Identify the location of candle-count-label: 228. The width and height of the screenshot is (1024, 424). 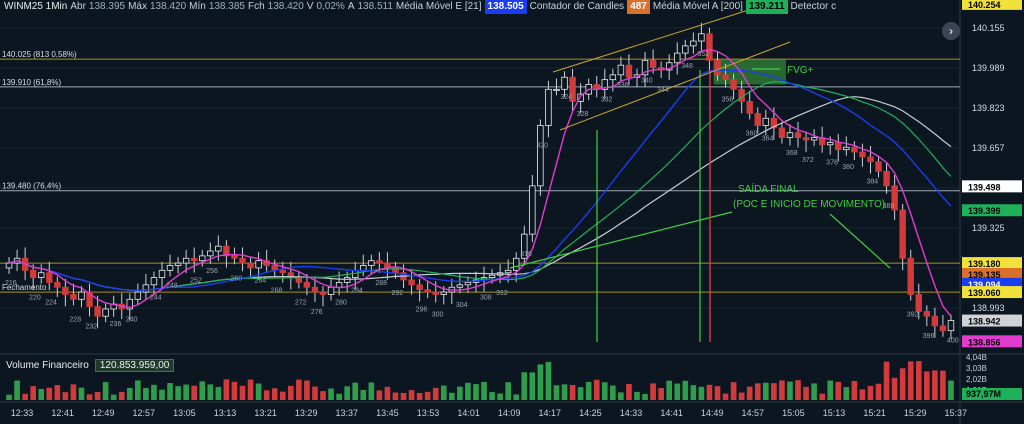
(75, 319).